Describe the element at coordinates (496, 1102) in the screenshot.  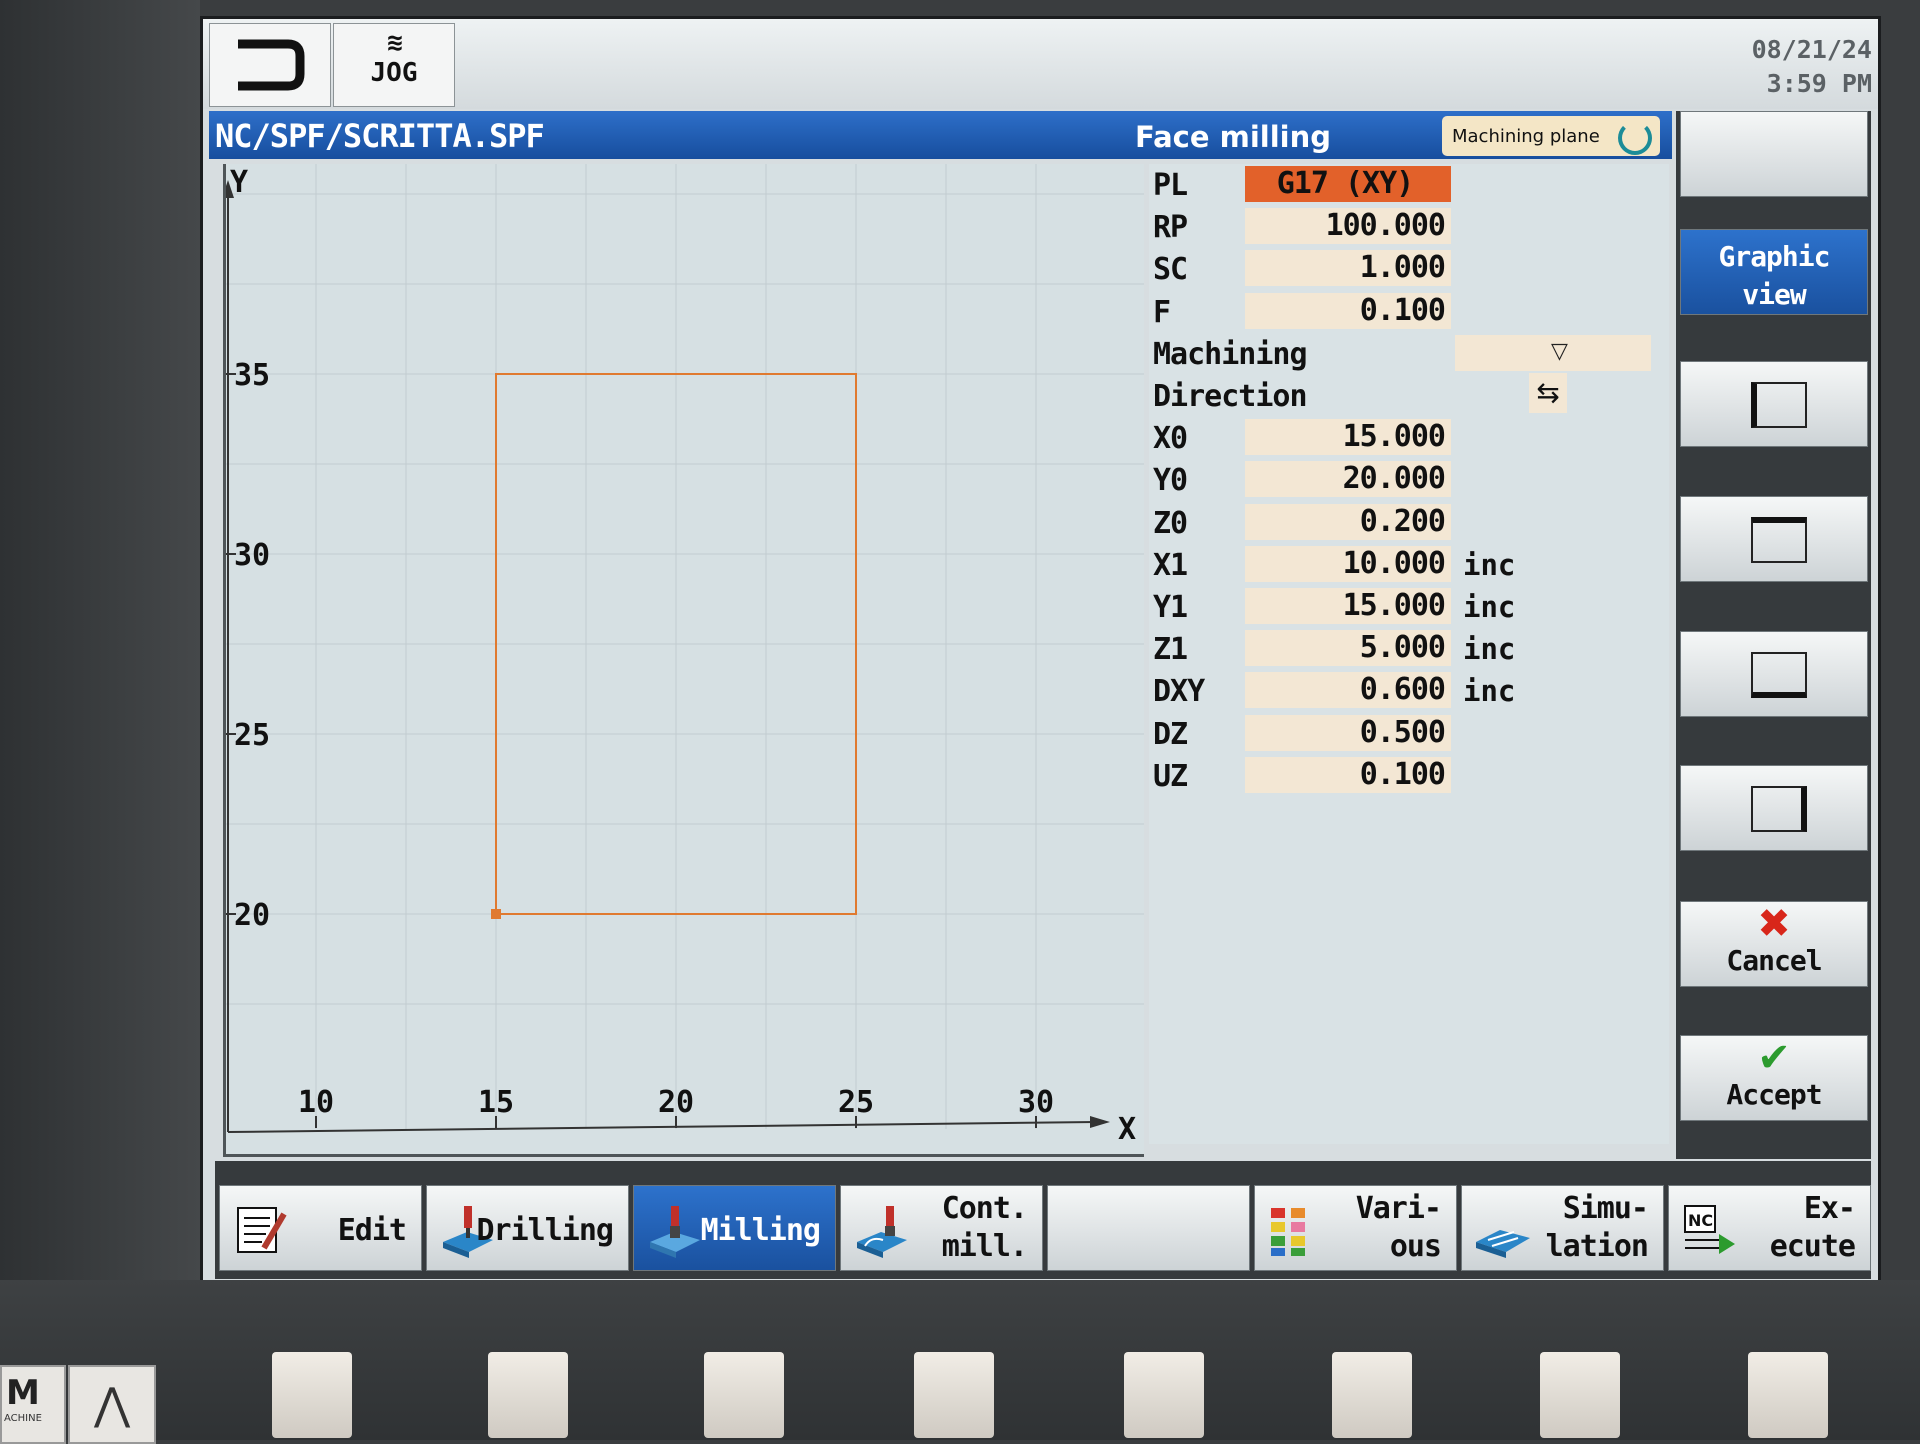
I see `x-tick-label: 15` at that location.